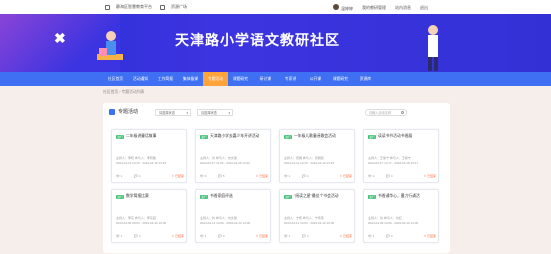  What do you see at coordinates (155, 136) in the screenshot?
I see `card-title: 二年级讲童话故事` at bounding box center [155, 136].